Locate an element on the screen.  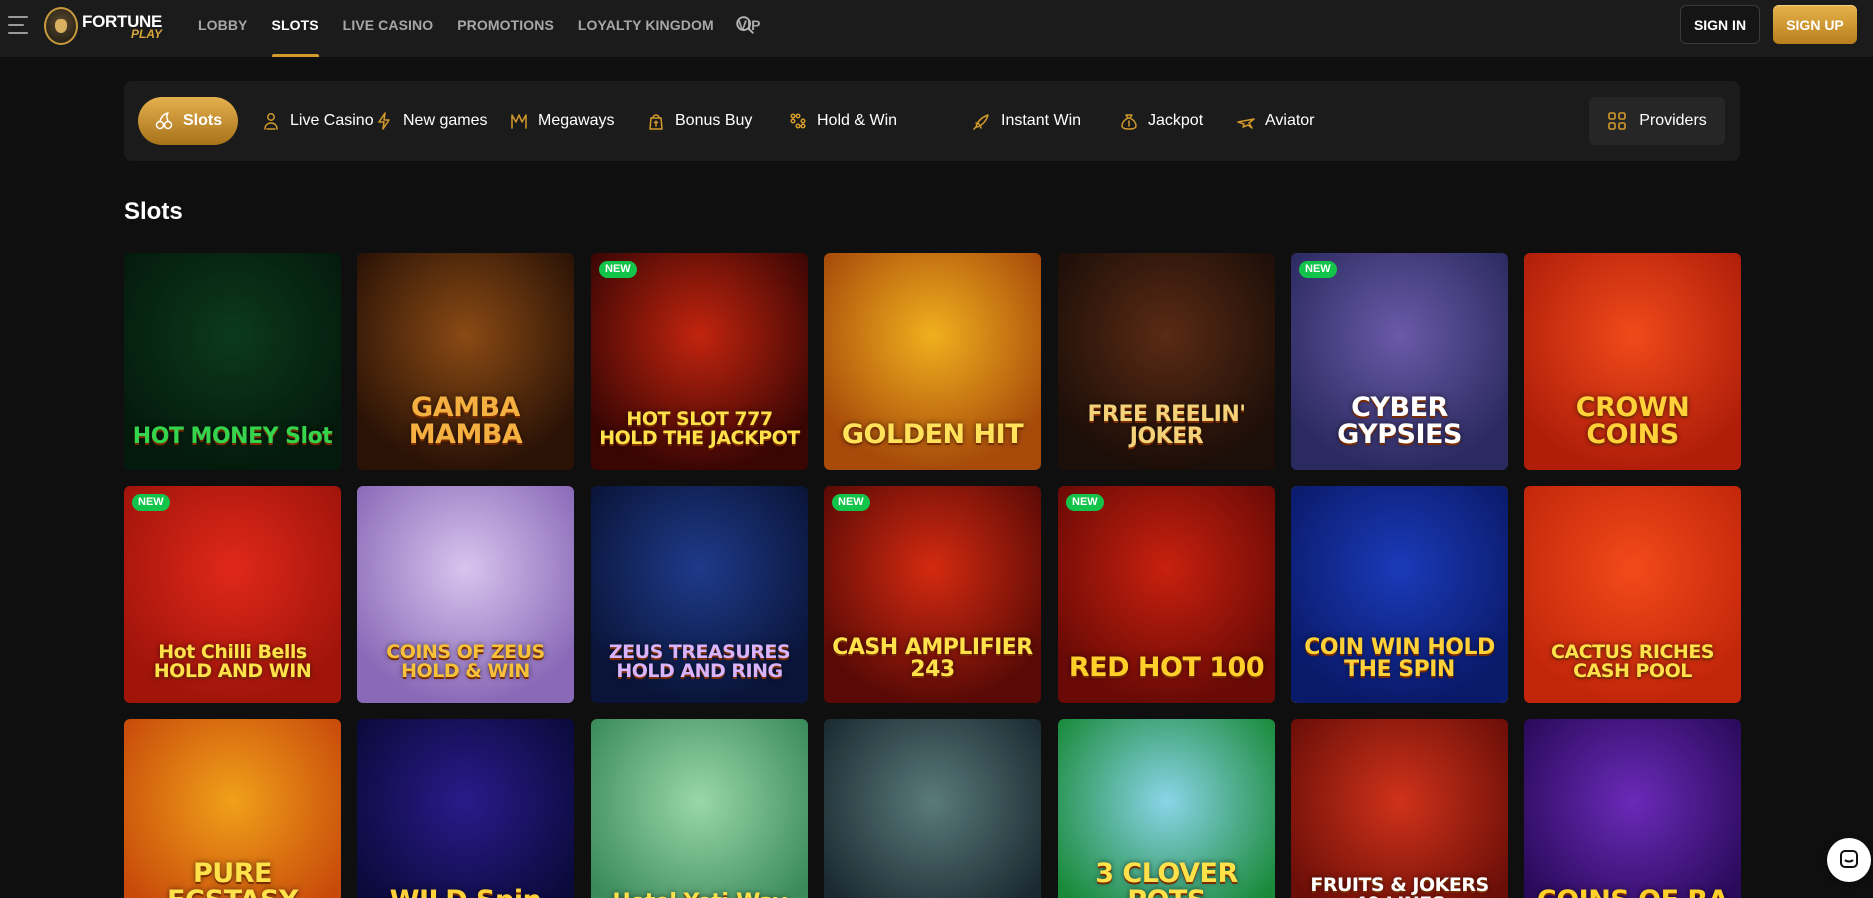
nav-item-slots: SLOTS is located at coordinates (295, 28).